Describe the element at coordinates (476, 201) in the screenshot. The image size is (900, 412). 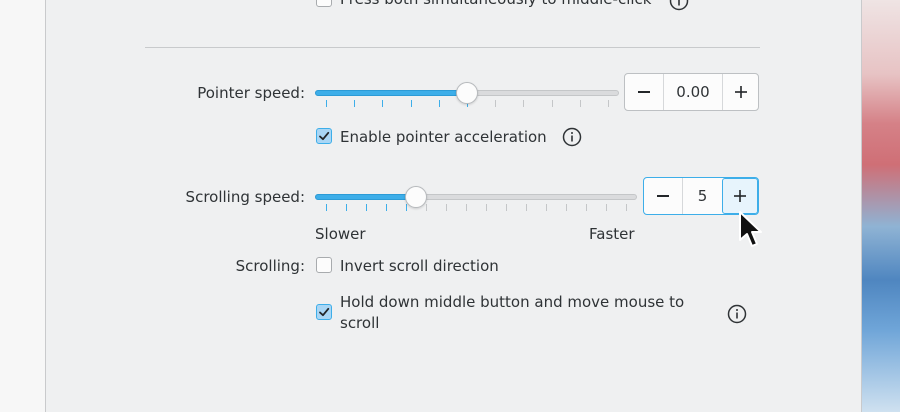
I see `scrolling-speed-slider` at that location.